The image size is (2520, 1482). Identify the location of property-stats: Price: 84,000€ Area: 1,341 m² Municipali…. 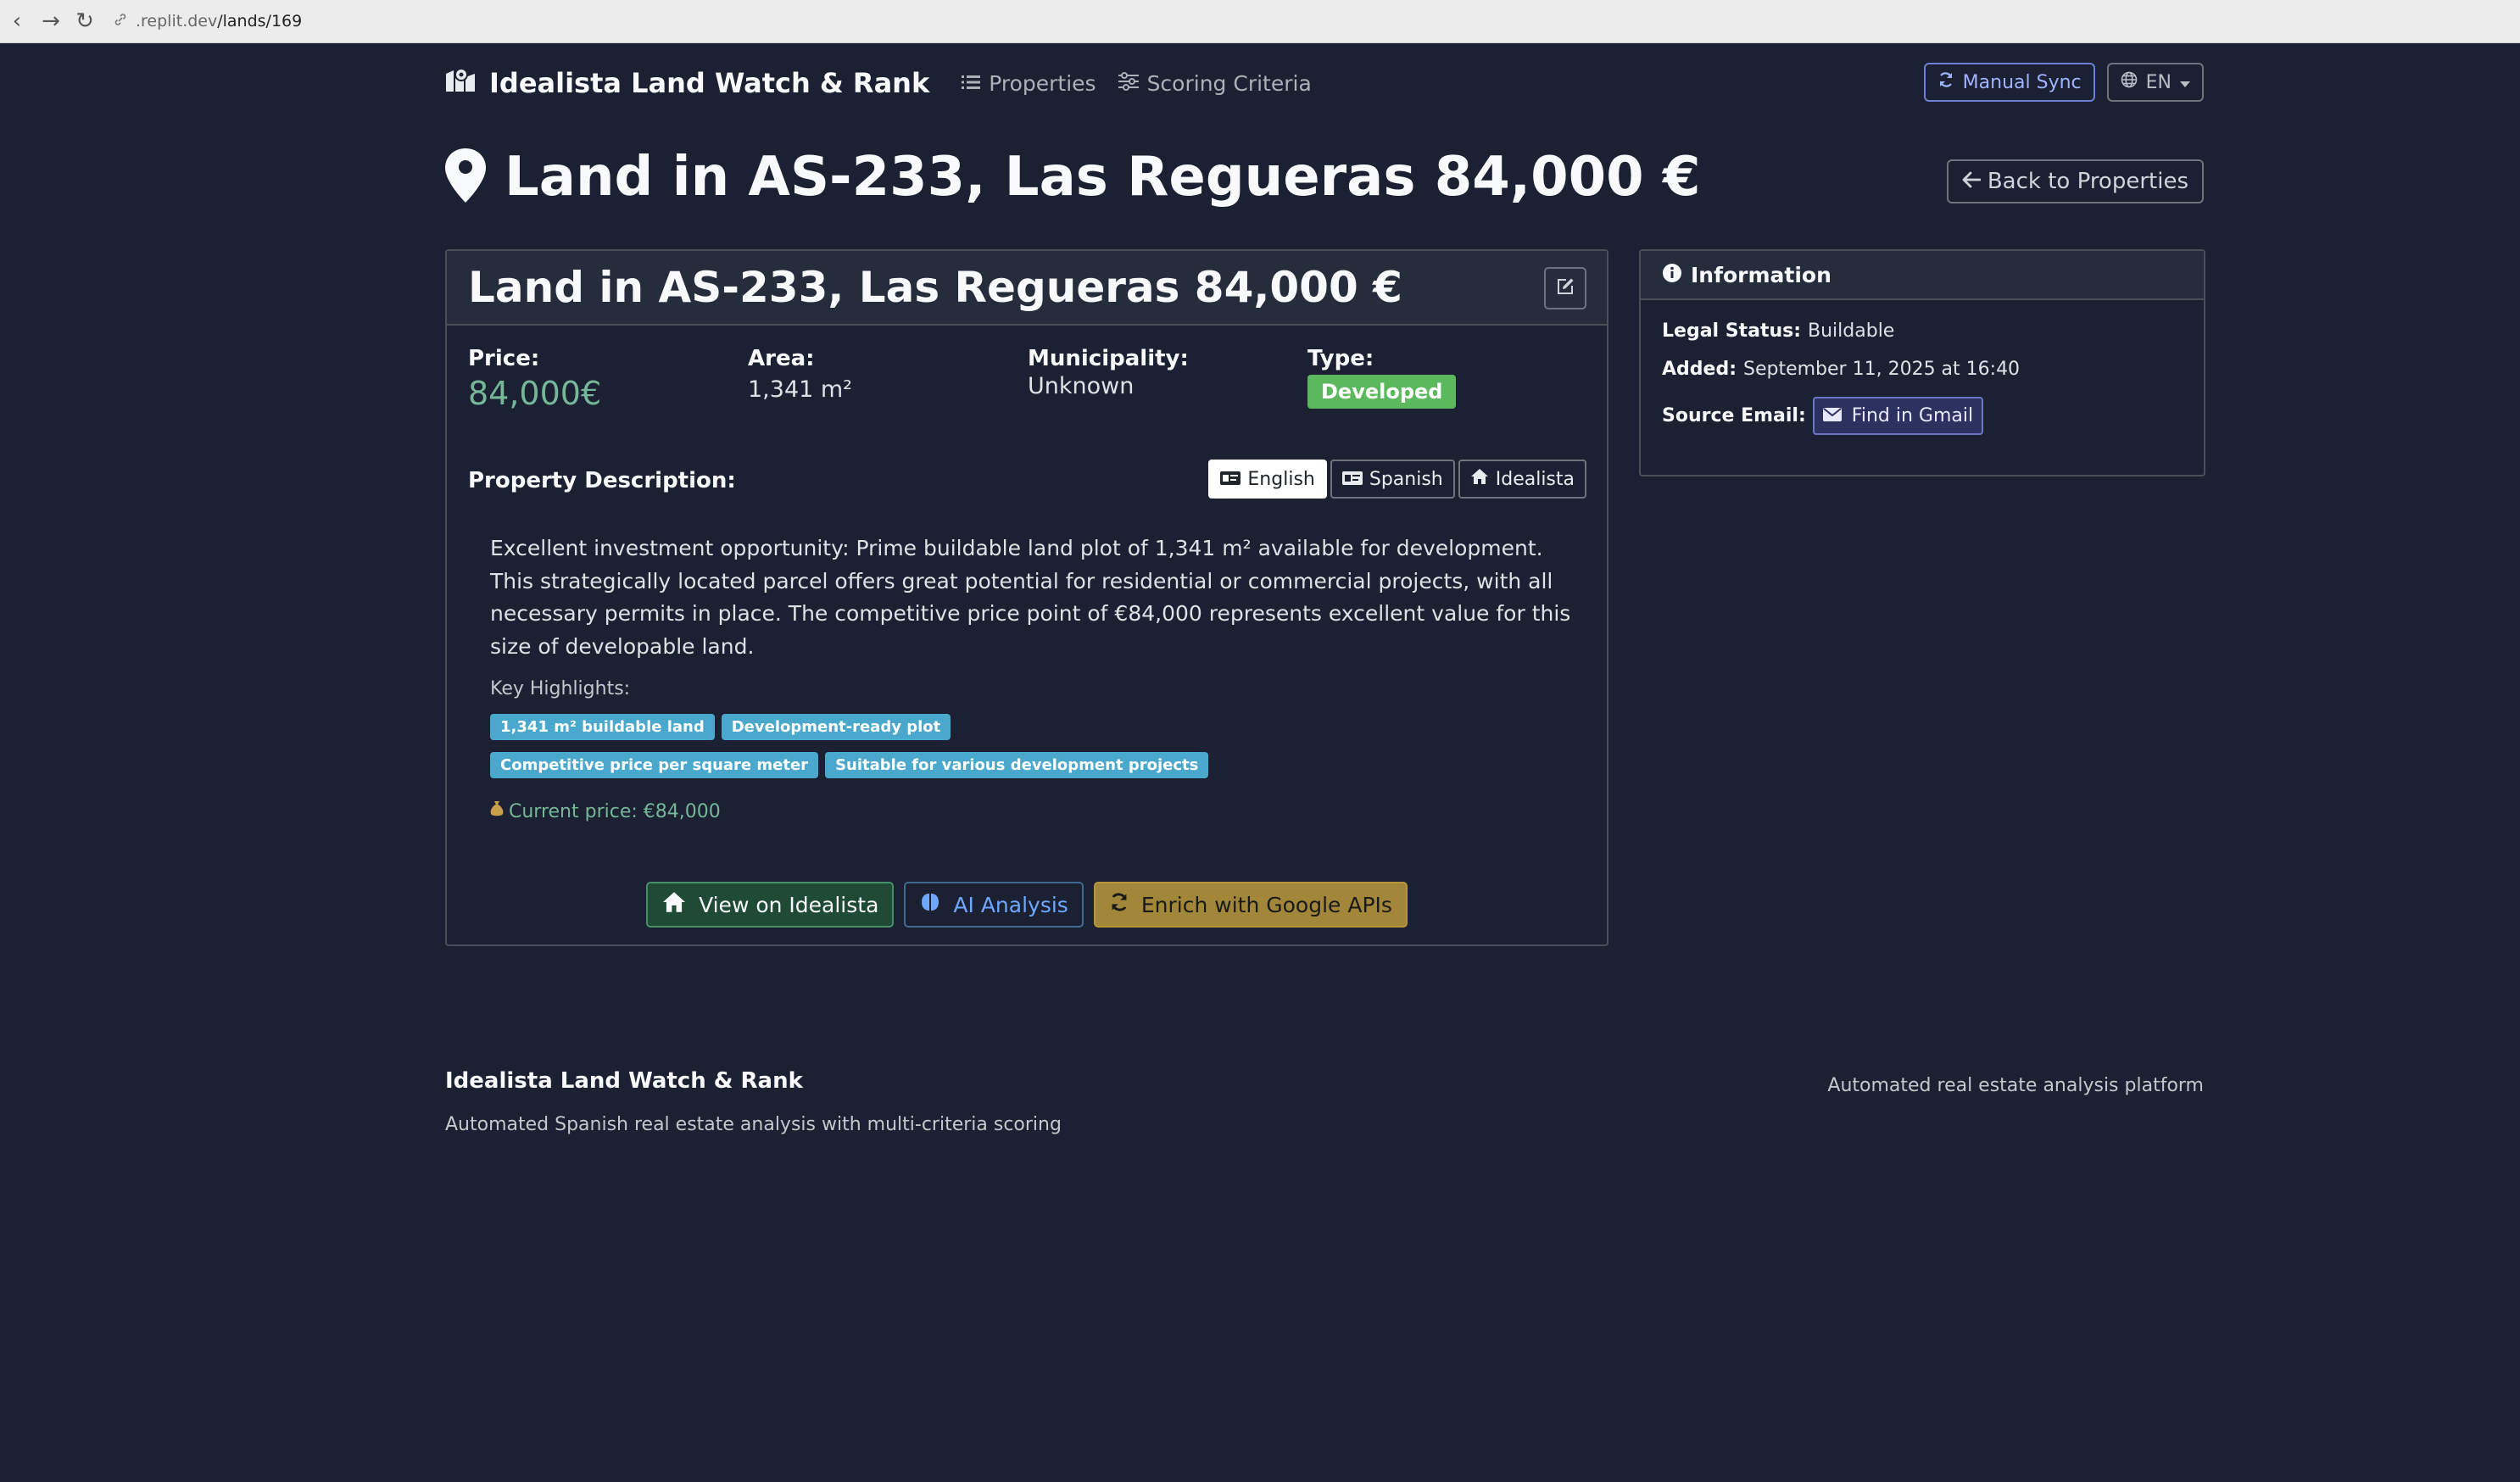
(1027, 379).